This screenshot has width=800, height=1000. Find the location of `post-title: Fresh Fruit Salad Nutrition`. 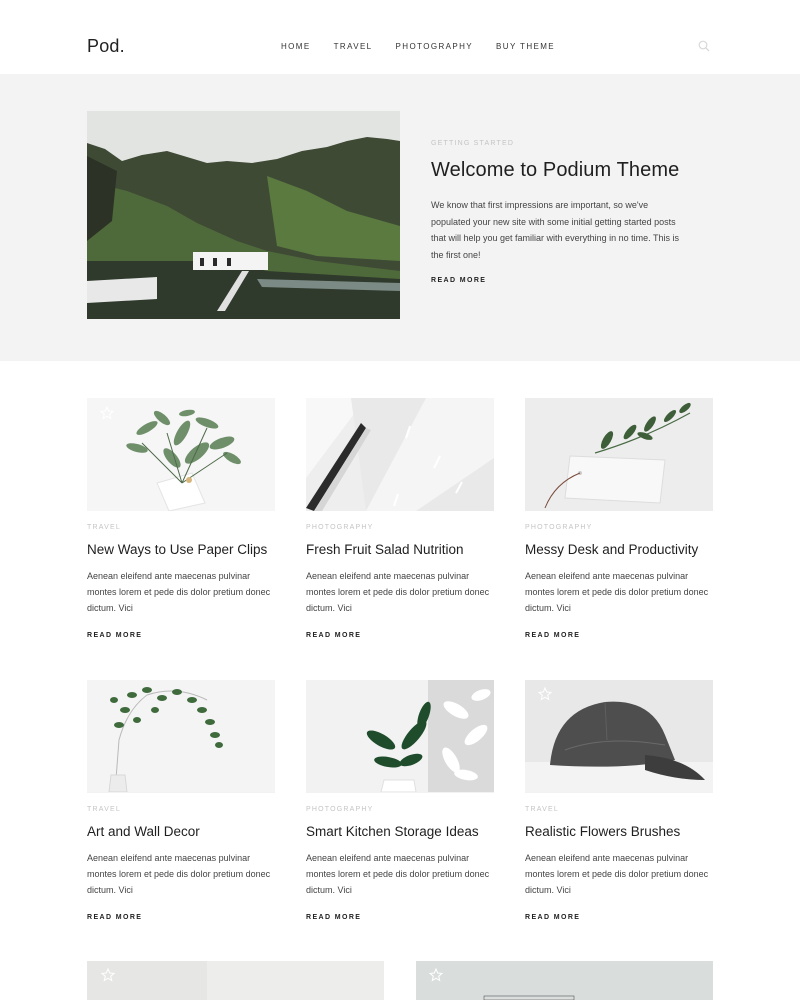

post-title: Fresh Fruit Salad Nutrition is located at coordinates (385, 549).